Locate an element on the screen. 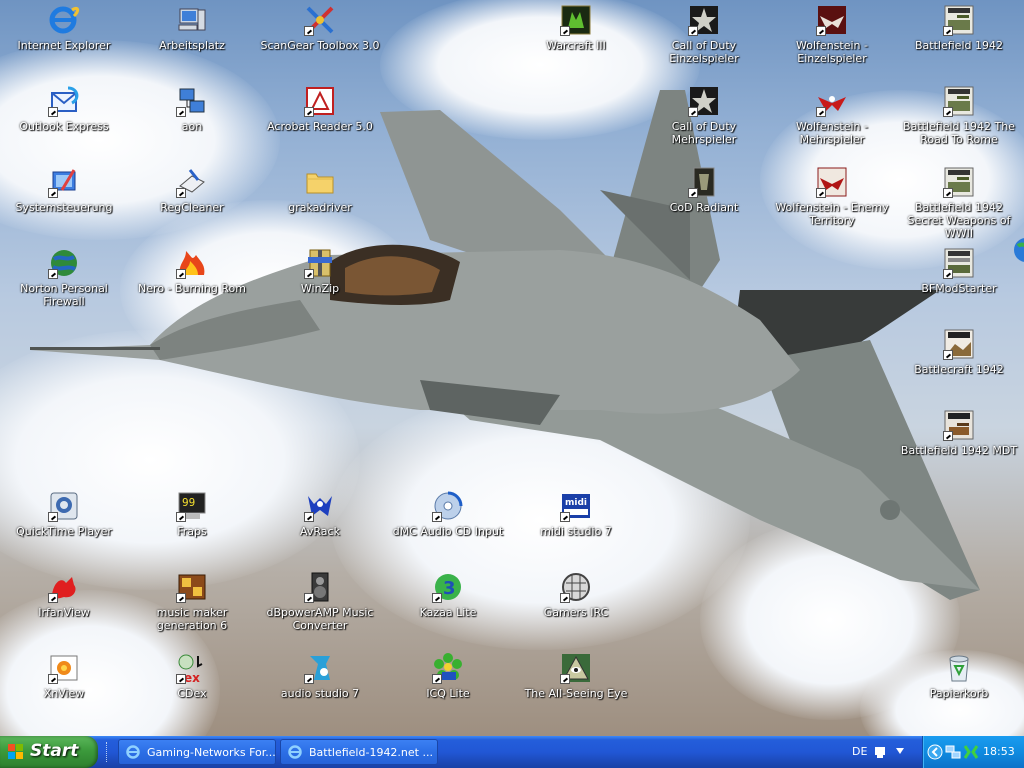  icon-label: WinZip is located at coordinates (320, 288).